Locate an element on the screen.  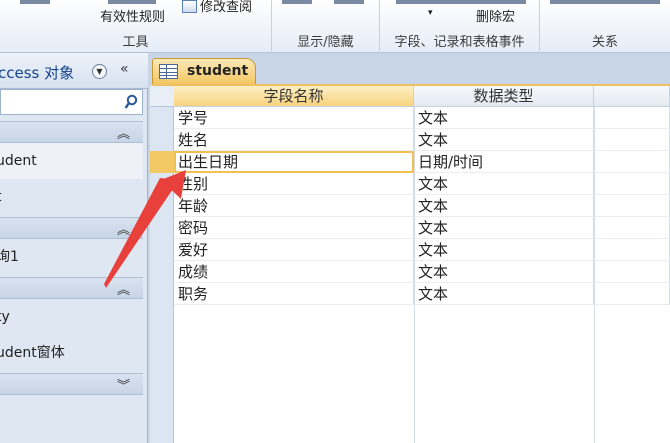
ribbon-group-field-events: ▾ 删除宏 字段、记录和表格事件 is located at coordinates (460, 26).